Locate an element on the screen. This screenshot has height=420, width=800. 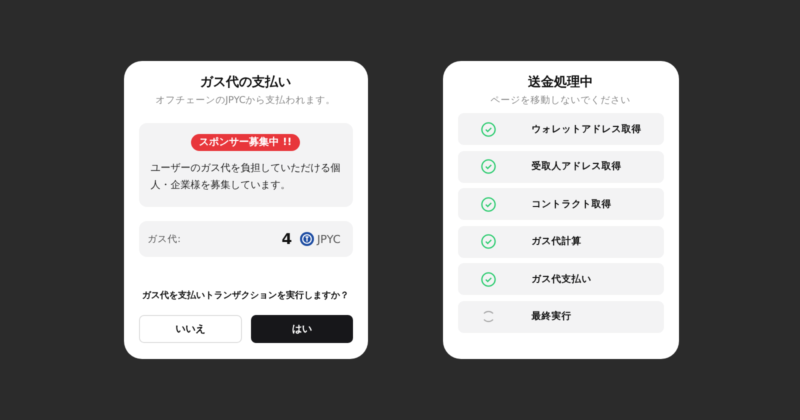
confirm-question: ガス代を支払いトランザクションを実行しますか？ is located at coordinates (245, 295).